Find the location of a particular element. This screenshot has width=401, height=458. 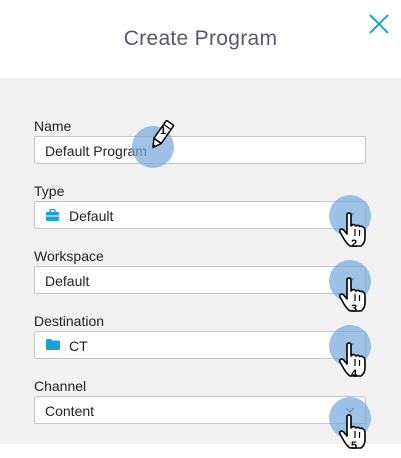

channel-label: Channel is located at coordinates (60, 386).